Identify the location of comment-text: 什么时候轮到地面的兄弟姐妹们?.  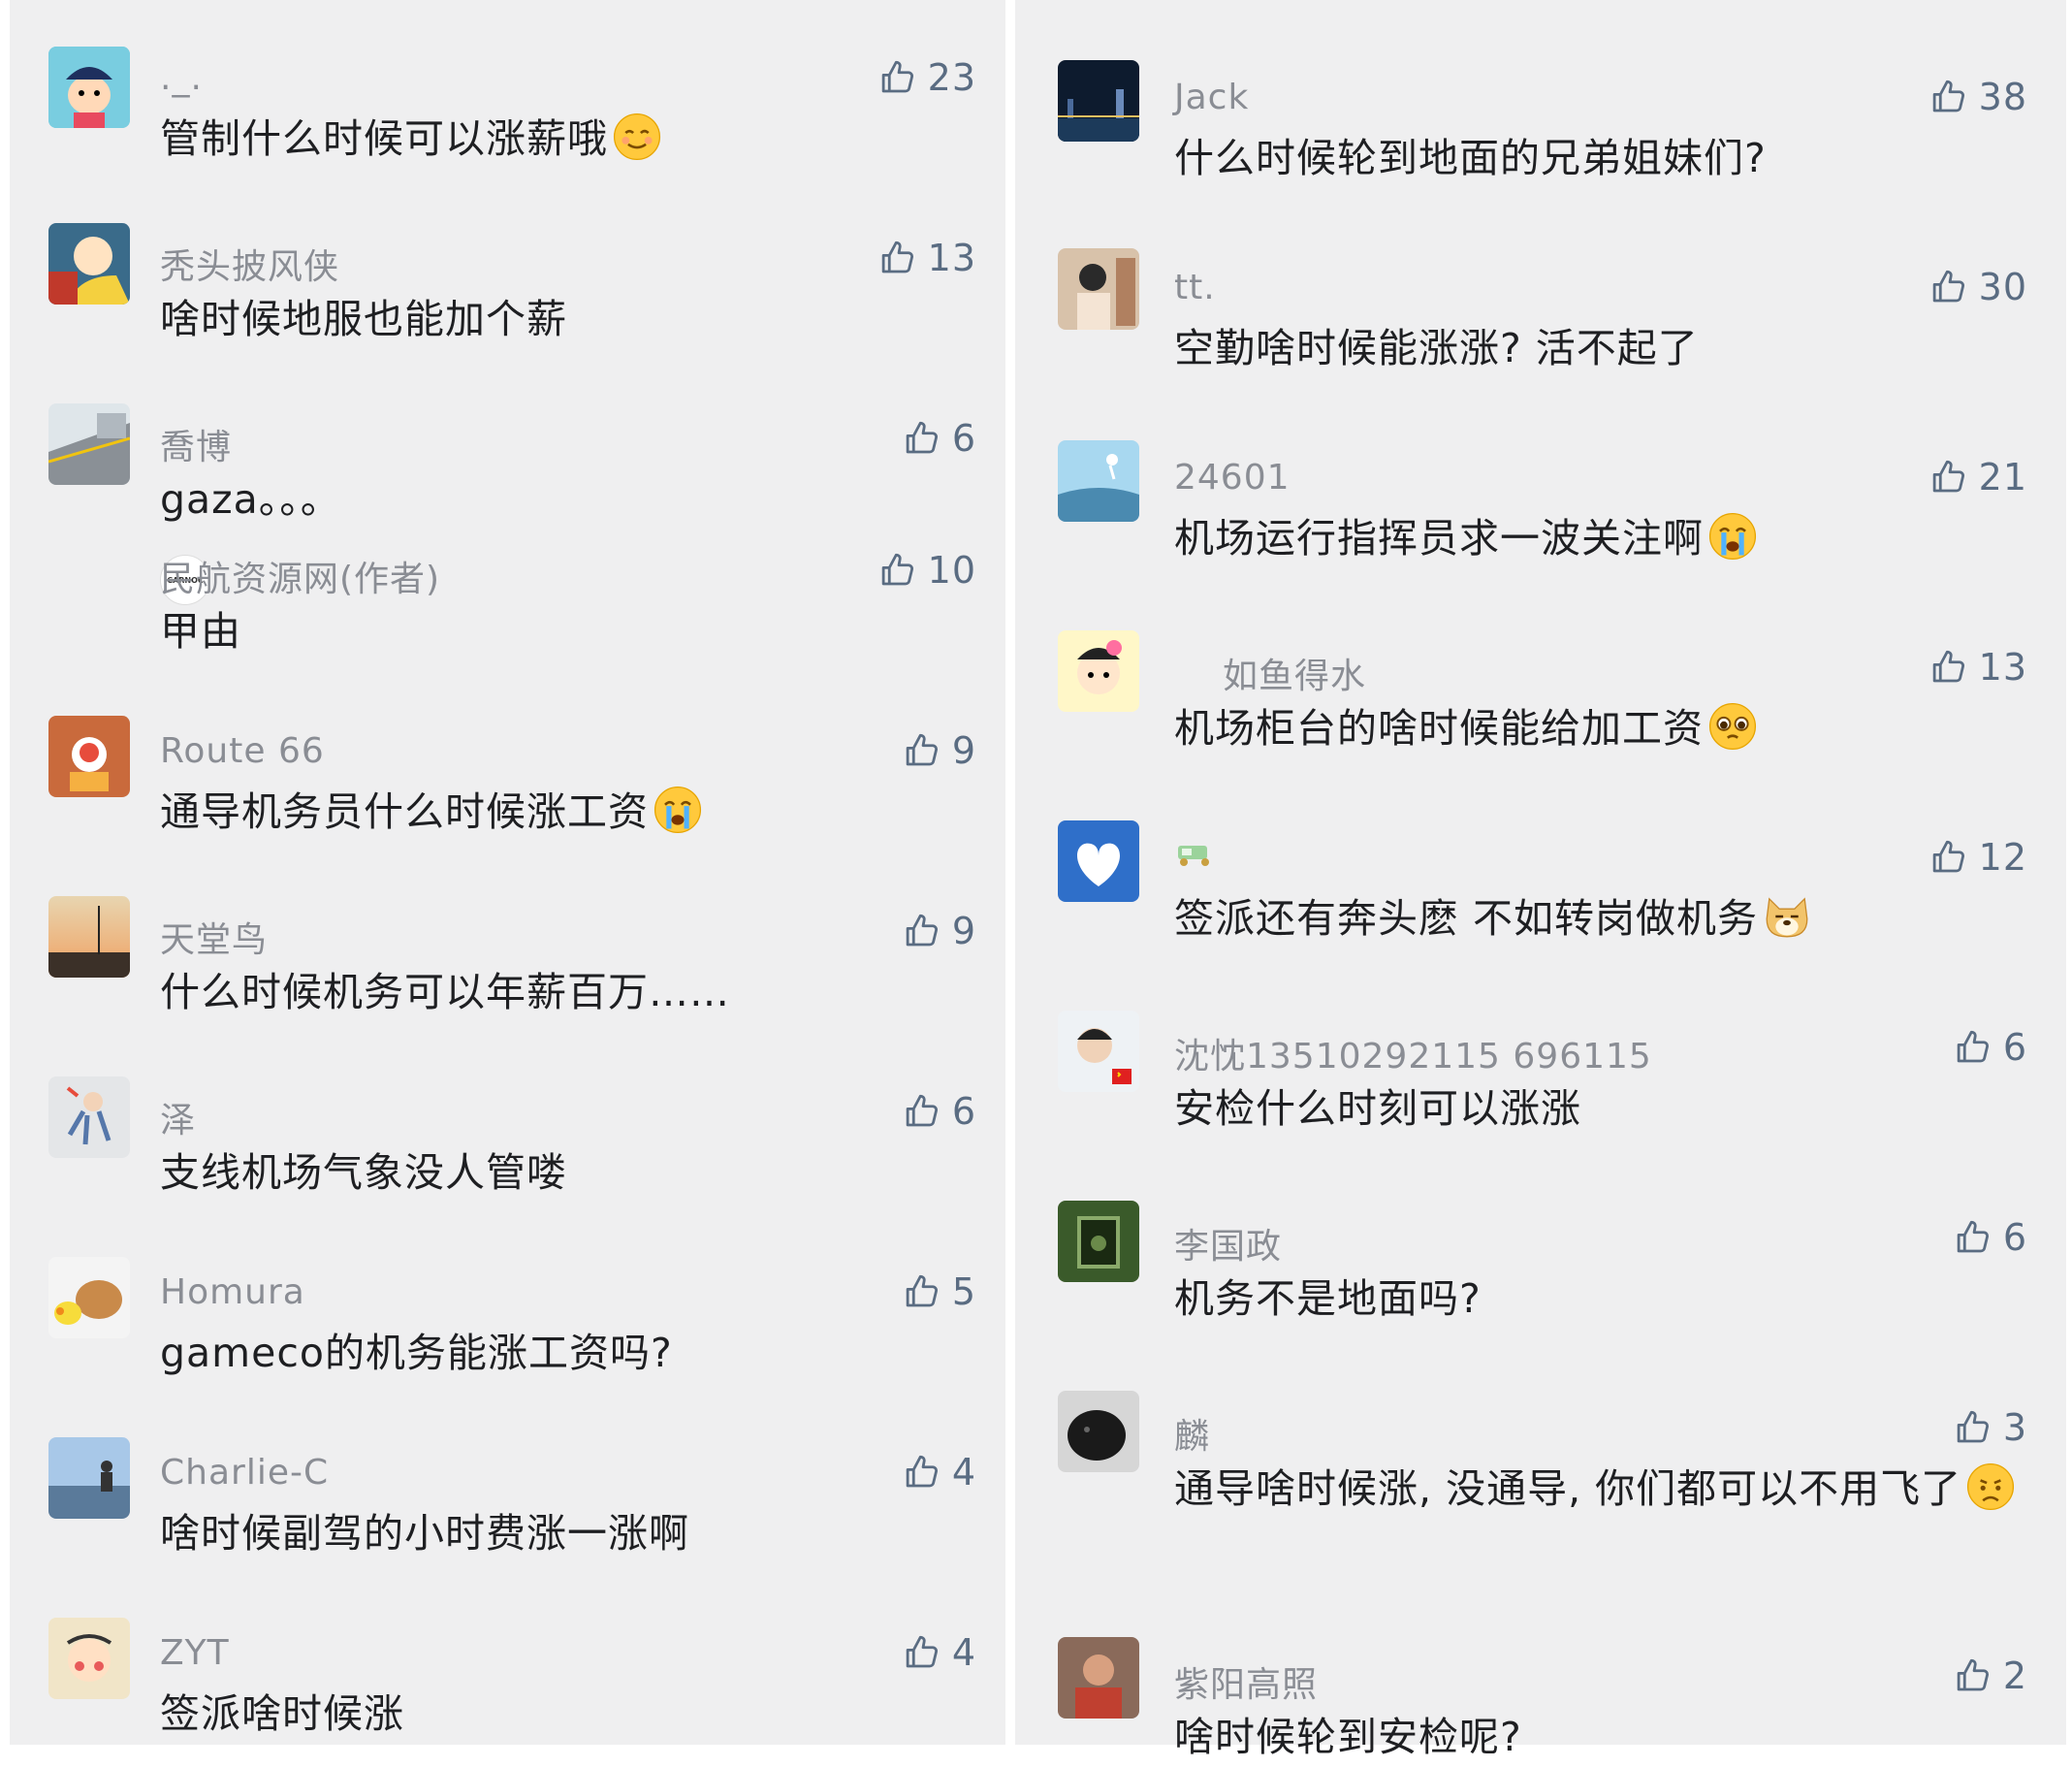
(1470, 158).